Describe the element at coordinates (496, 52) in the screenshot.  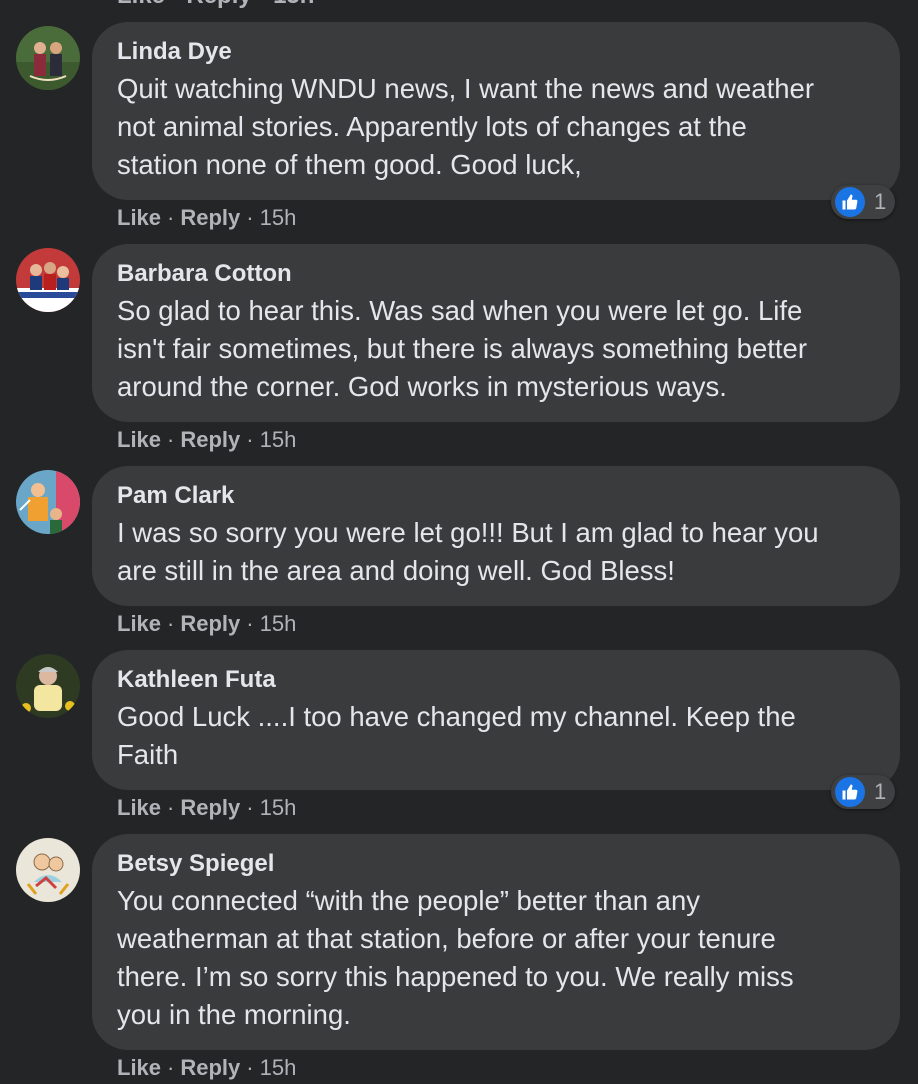
I see `comment-author: Linda Dye` at that location.